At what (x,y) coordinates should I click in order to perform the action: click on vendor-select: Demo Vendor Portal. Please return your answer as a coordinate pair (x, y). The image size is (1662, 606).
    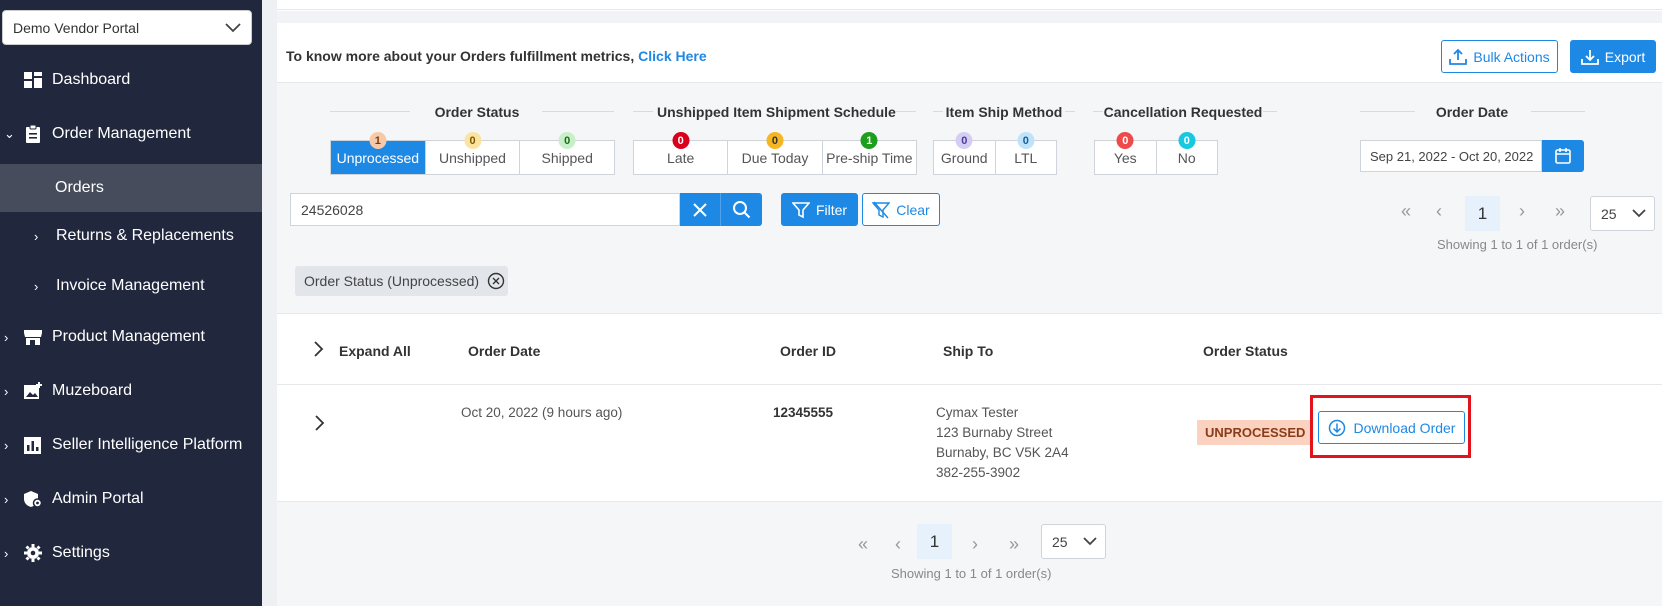
    Looking at the image, I should click on (127, 27).